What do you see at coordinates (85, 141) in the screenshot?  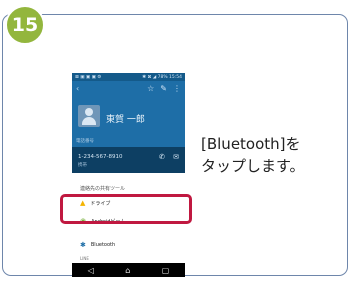 I see `contact-subtitle: 電話番号` at bounding box center [85, 141].